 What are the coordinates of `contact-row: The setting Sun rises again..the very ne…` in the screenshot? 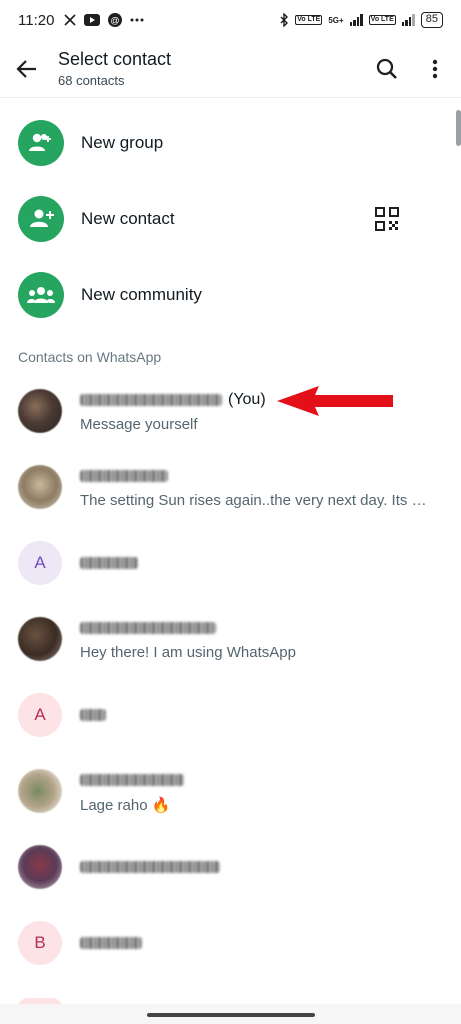 It's located at (230, 487).